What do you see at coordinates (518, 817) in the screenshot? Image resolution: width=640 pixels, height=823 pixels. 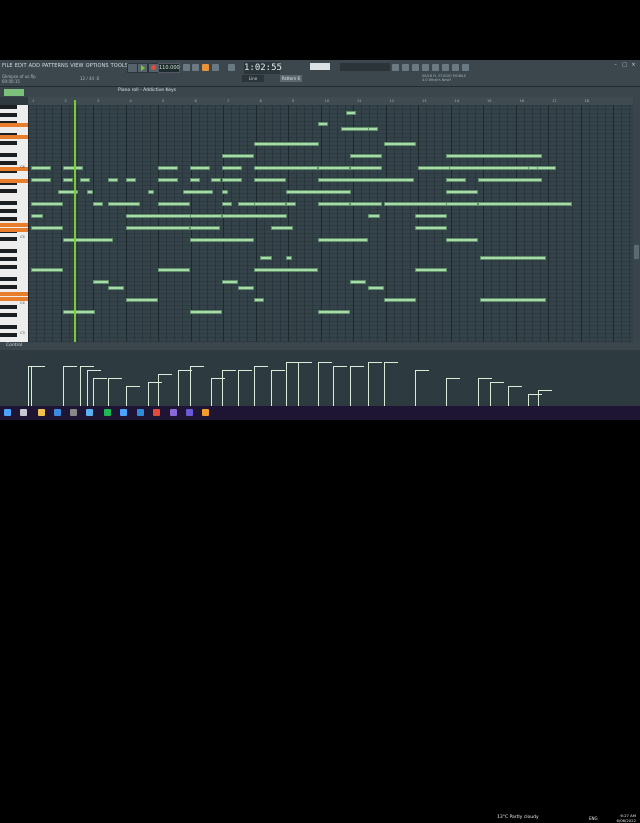 I see `weather-widget: 13°C Partly cloudy` at bounding box center [518, 817].